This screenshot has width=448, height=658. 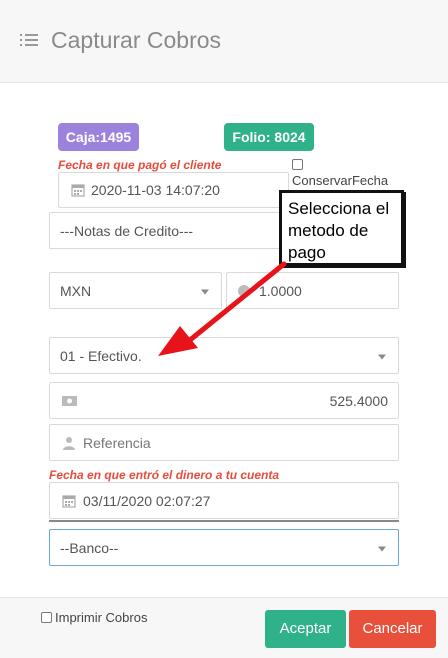 What do you see at coordinates (224, 355) in the screenshot?
I see `metodo-pago-select: 01 - Efectivo.` at bounding box center [224, 355].